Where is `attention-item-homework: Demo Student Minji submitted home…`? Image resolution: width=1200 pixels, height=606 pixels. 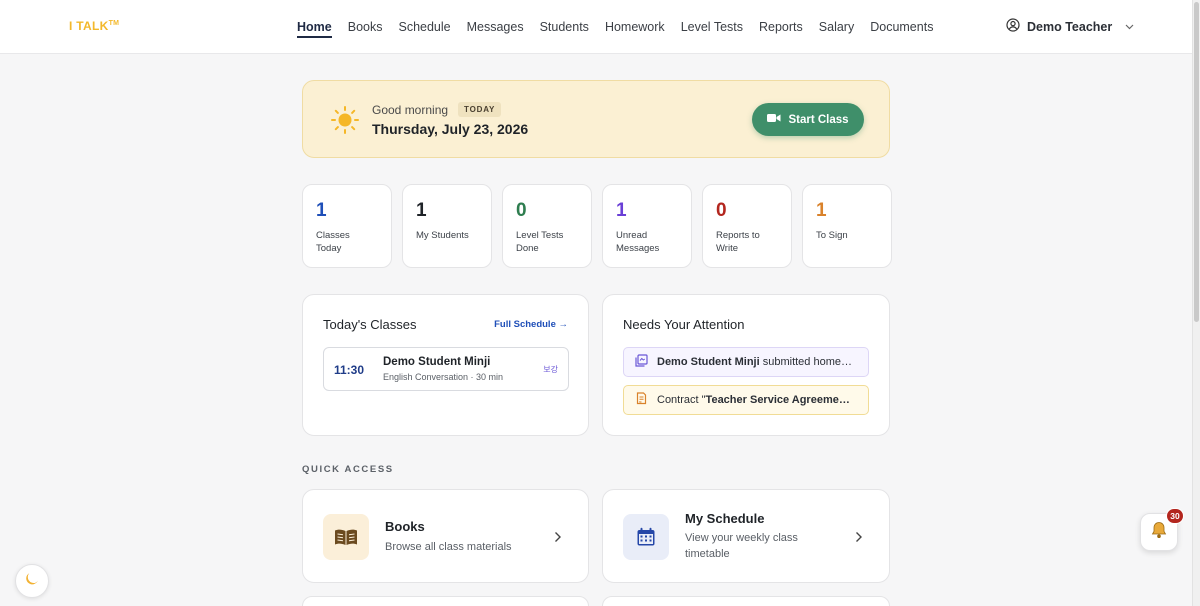
attention-item-homework: Demo Student Minji submitted home… is located at coordinates (746, 362).